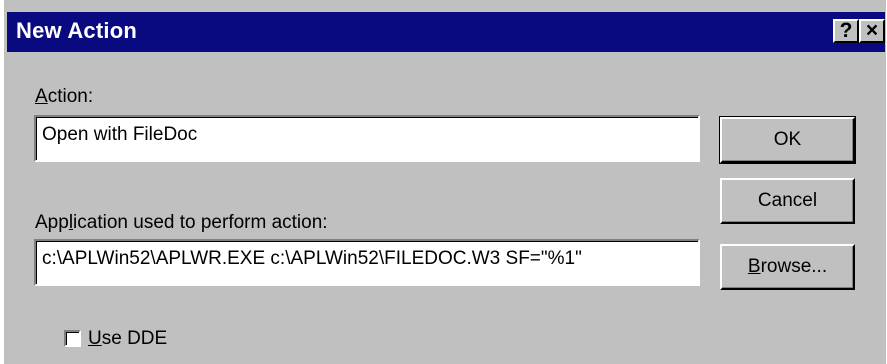 The image size is (887, 364). I want to click on title-bar: New Action ? ×, so click(446, 32).